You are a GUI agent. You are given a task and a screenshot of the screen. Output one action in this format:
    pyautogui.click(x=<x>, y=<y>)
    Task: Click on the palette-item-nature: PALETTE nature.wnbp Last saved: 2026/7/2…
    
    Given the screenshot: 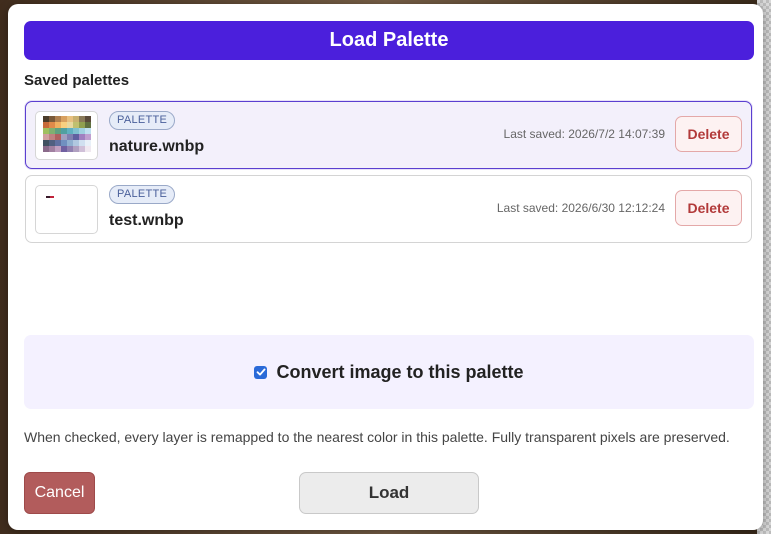 What is the action you would take?
    pyautogui.click(x=388, y=135)
    